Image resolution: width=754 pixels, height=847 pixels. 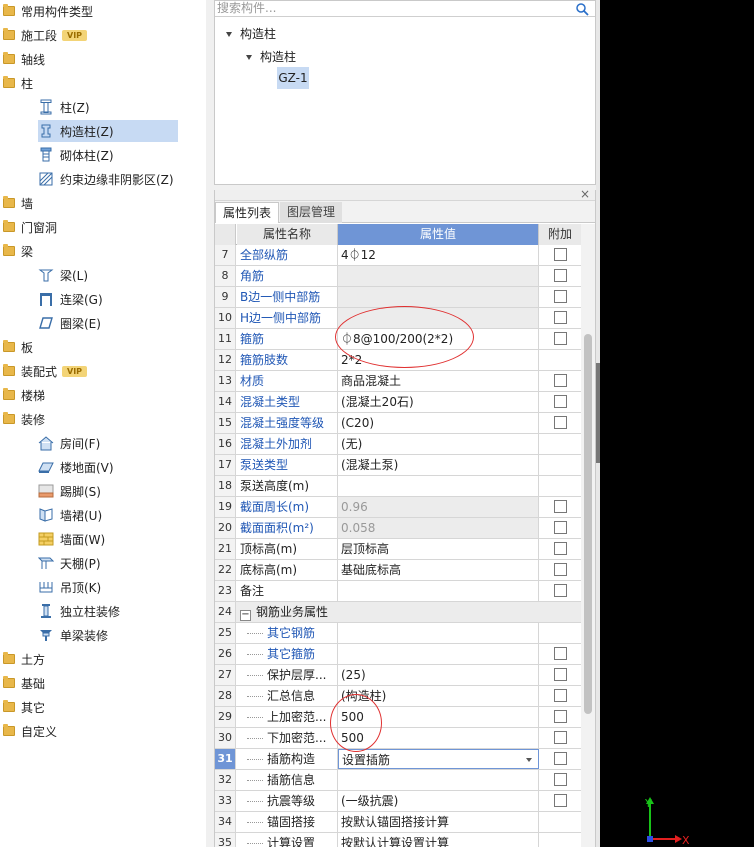 I want to click on property-value: 设置插筋, so click(x=438, y=759).